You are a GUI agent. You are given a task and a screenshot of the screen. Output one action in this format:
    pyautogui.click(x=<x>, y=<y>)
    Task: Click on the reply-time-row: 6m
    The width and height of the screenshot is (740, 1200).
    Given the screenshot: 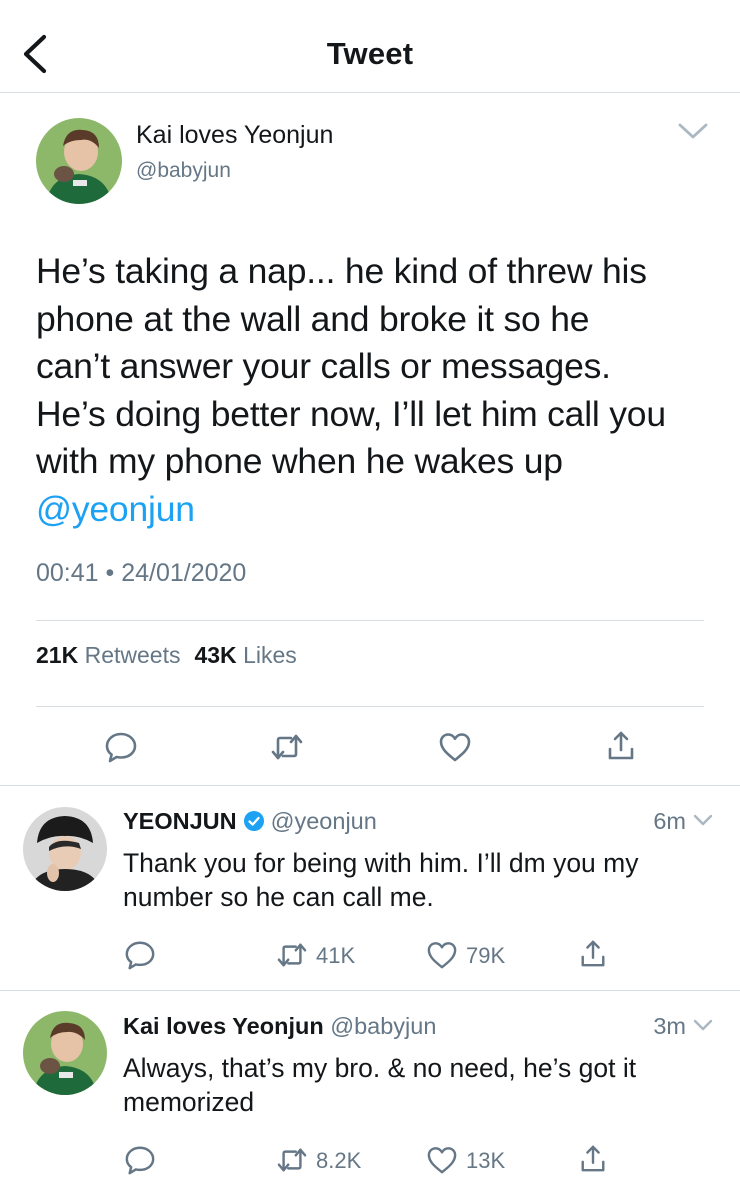 What is the action you would take?
    pyautogui.click(x=683, y=821)
    